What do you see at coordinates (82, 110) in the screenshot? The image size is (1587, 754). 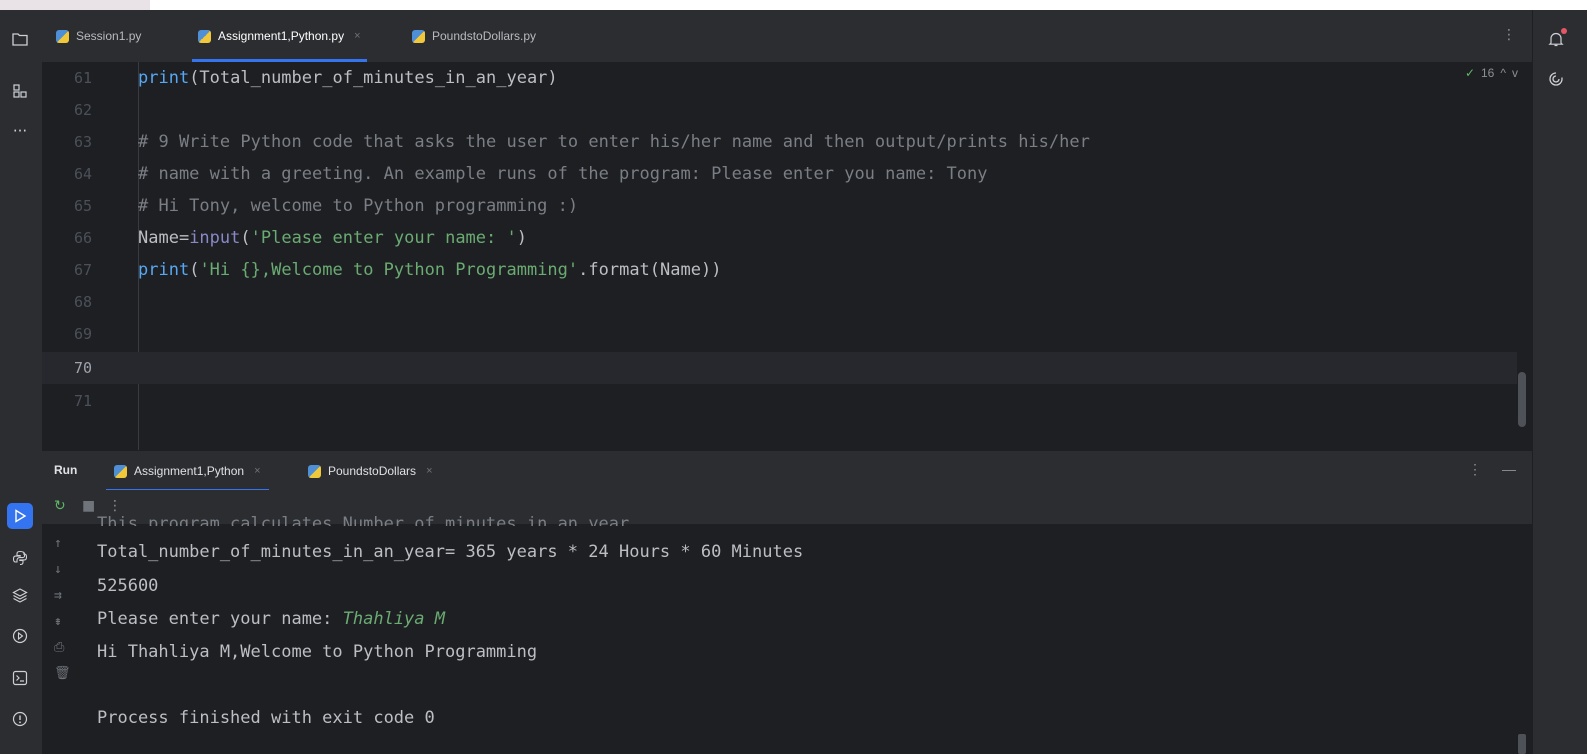 I see `line-number: 62` at bounding box center [82, 110].